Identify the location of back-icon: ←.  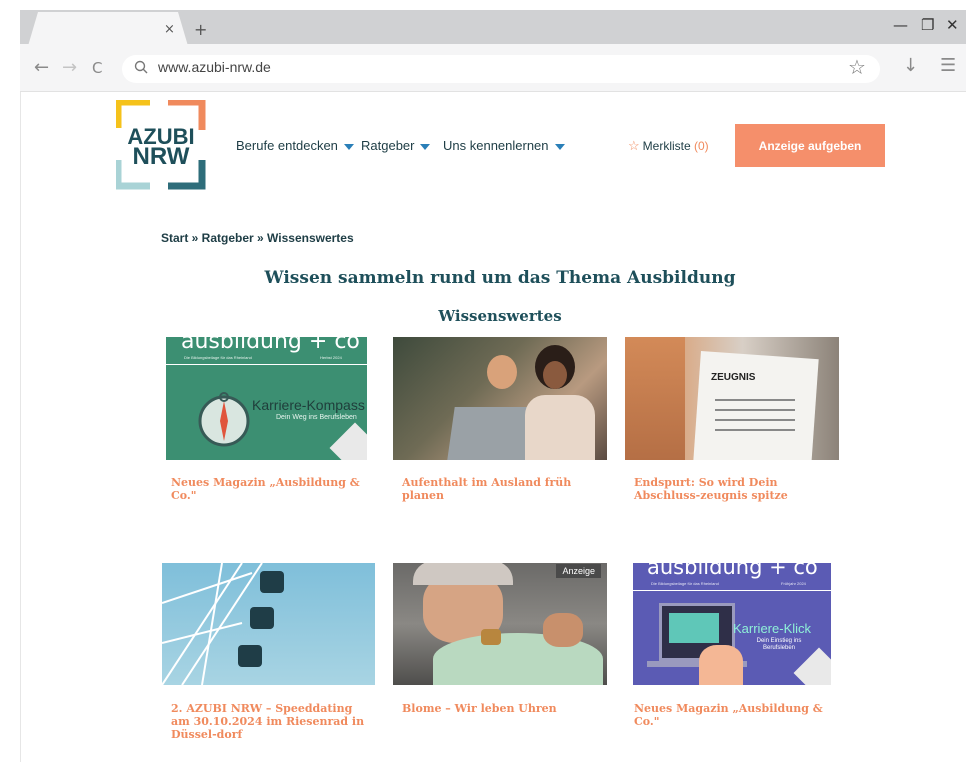
(41, 67).